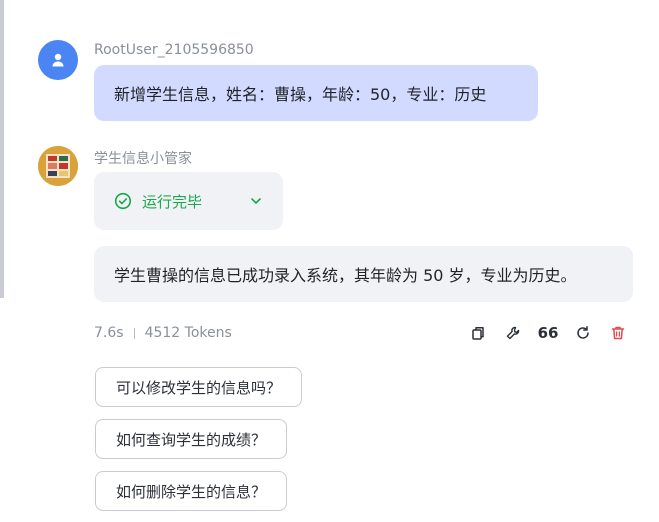 This screenshot has width=659, height=522. Describe the element at coordinates (134, 333) in the screenshot. I see `meta-divider` at that location.